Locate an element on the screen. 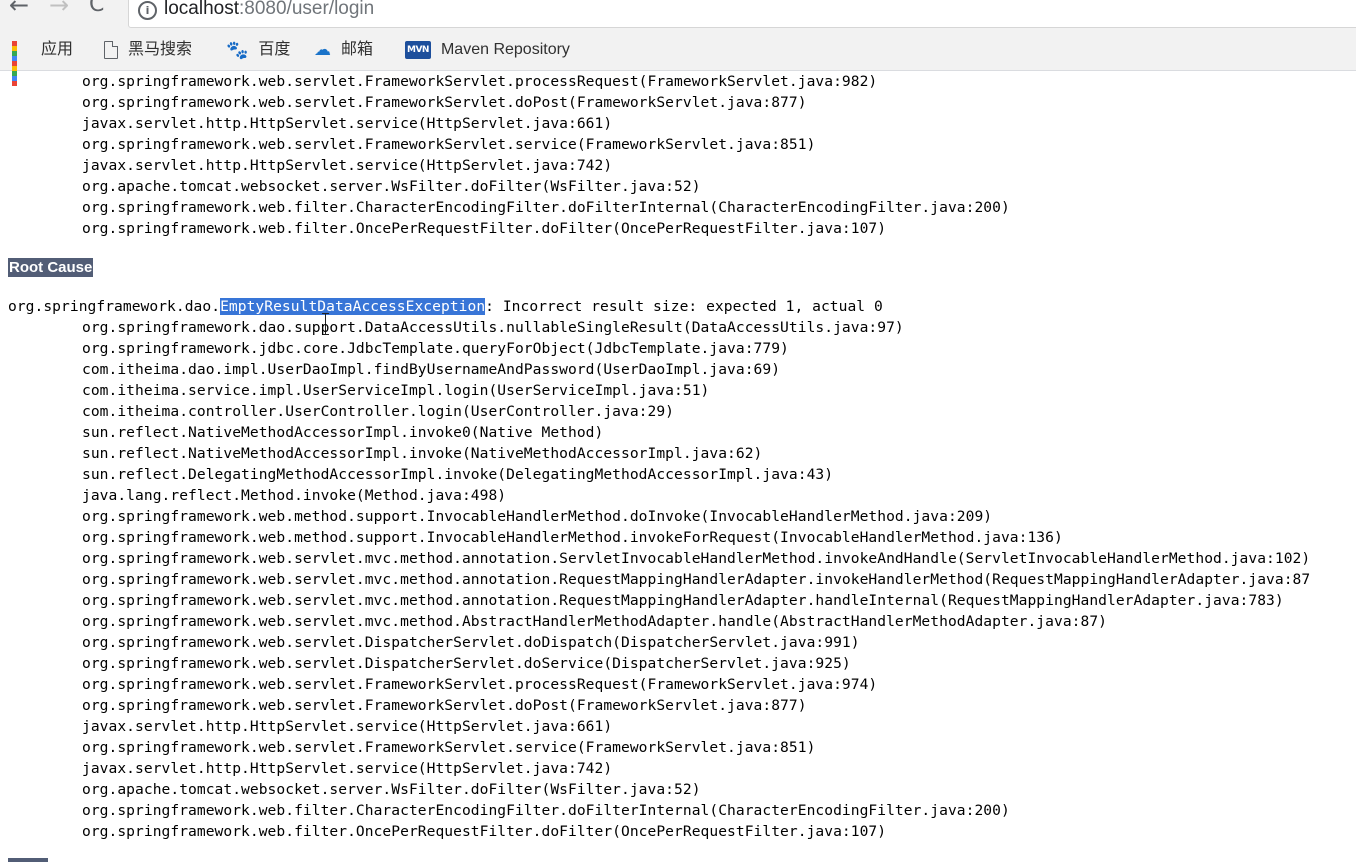  url-host: localhost is located at coordinates (201, 9).